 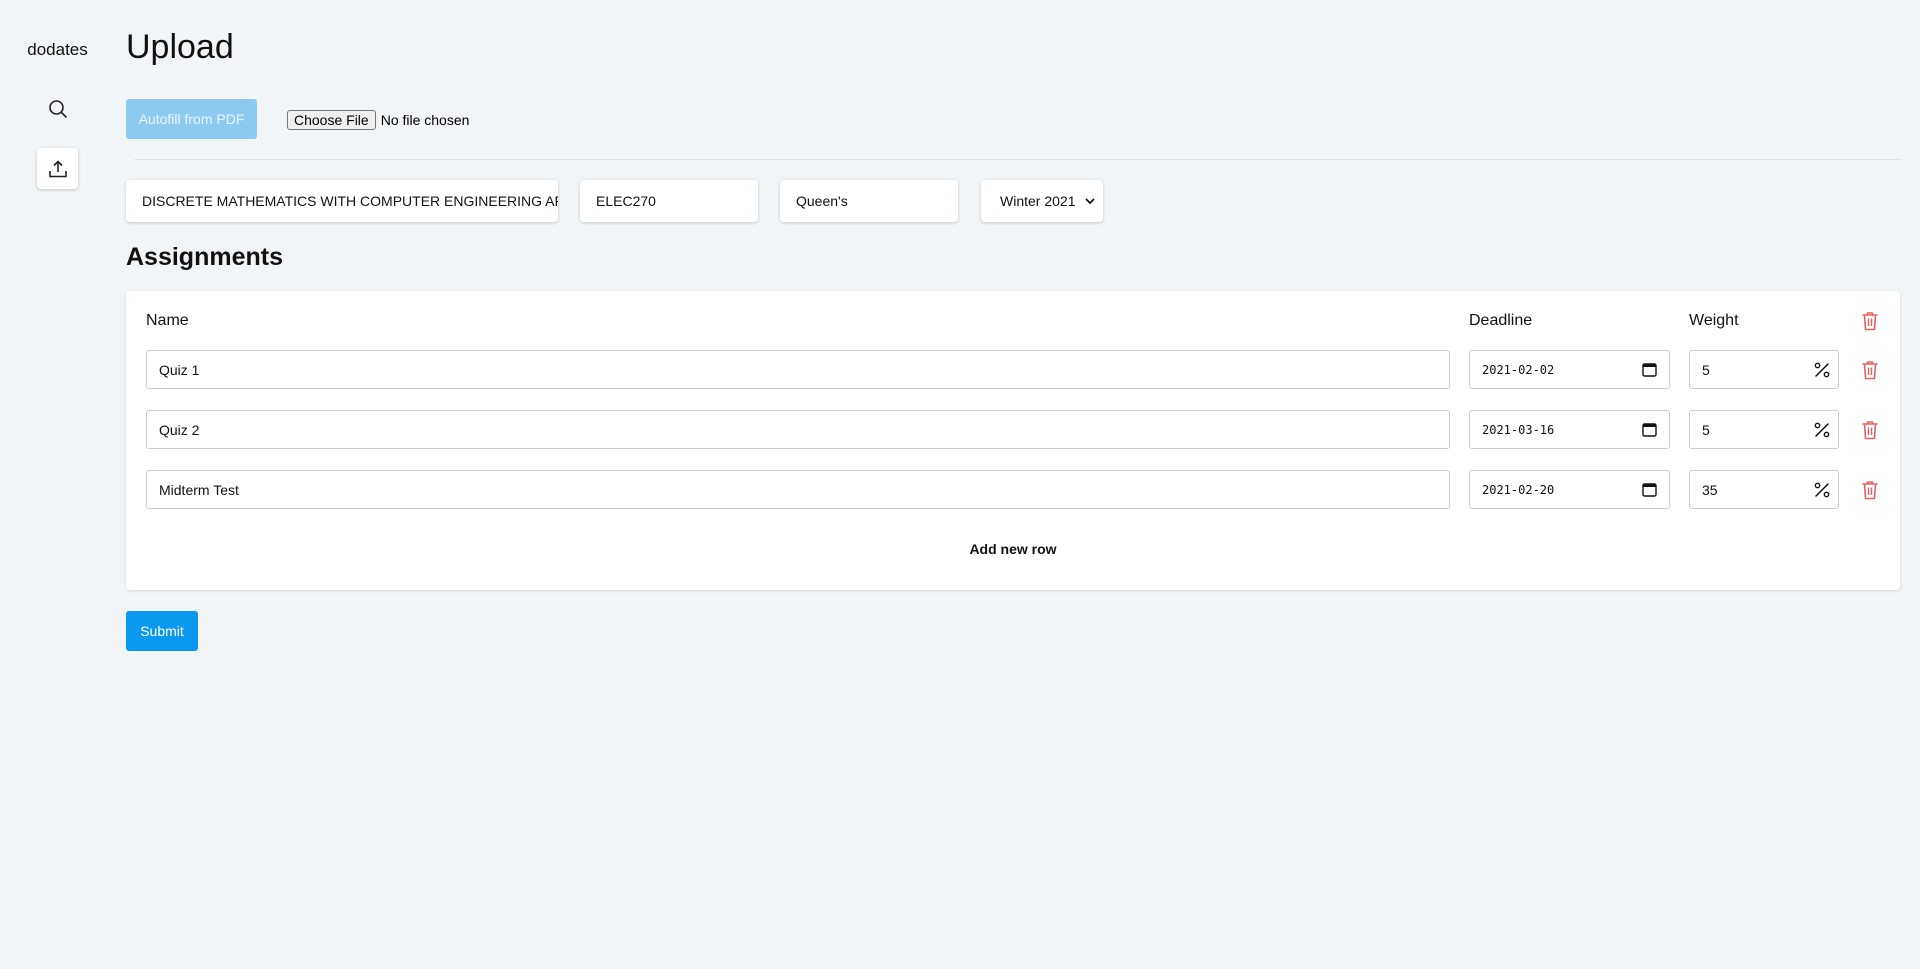 I want to click on deadline-value: 2021-03-16, so click(x=1518, y=429).